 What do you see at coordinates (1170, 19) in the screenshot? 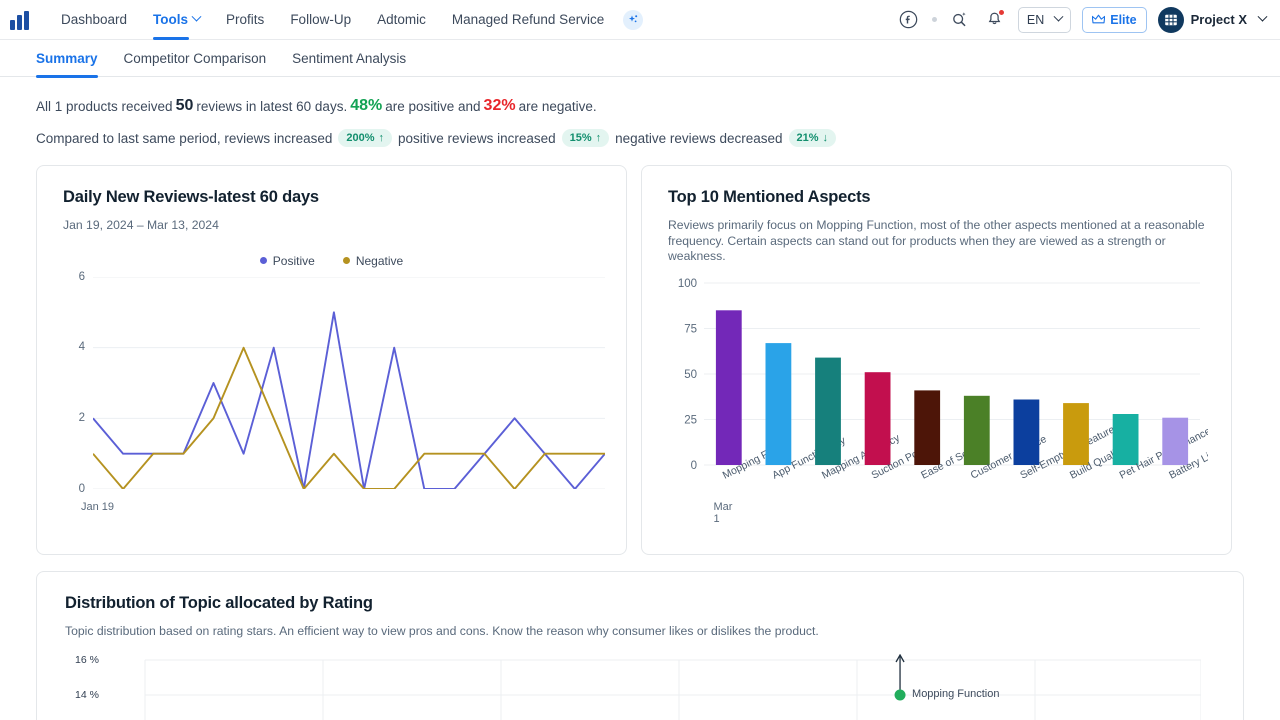
I see `avatar` at bounding box center [1170, 19].